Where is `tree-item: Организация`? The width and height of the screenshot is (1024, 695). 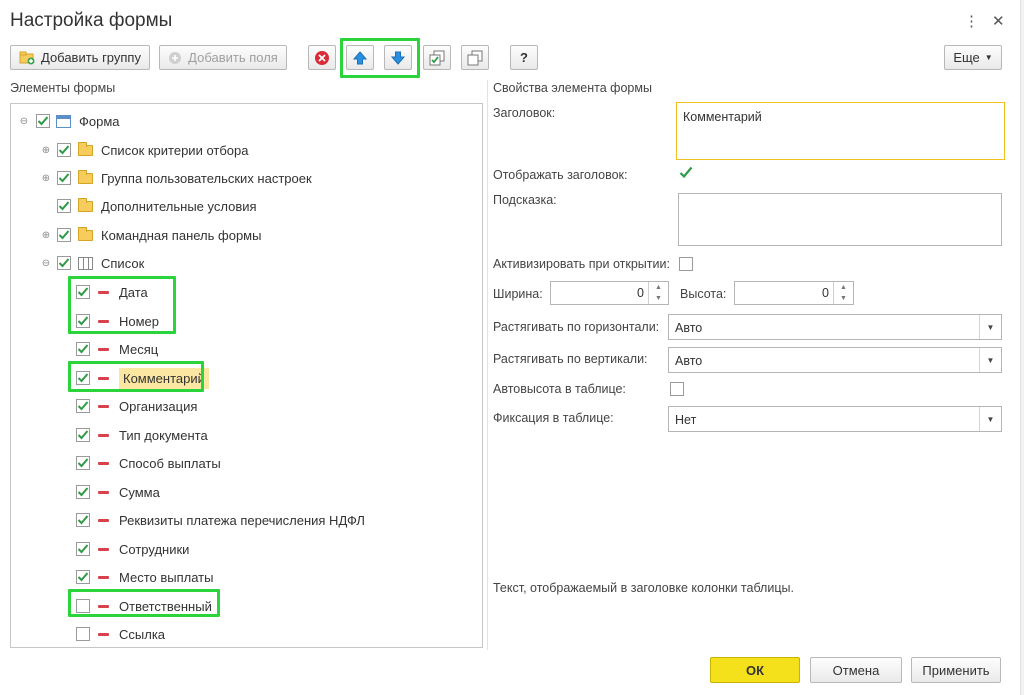 tree-item: Организация is located at coordinates (136, 406).